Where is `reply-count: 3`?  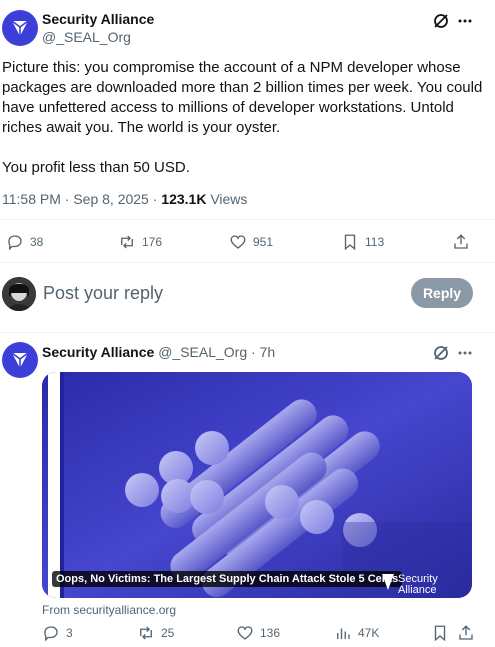 reply-count: 3 is located at coordinates (69, 633).